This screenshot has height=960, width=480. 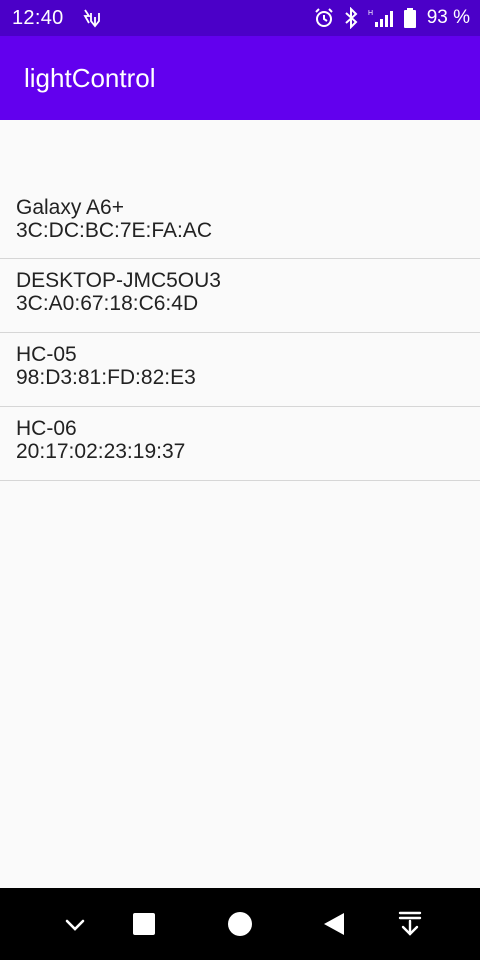 What do you see at coordinates (334, 924) in the screenshot?
I see `back-icon` at bounding box center [334, 924].